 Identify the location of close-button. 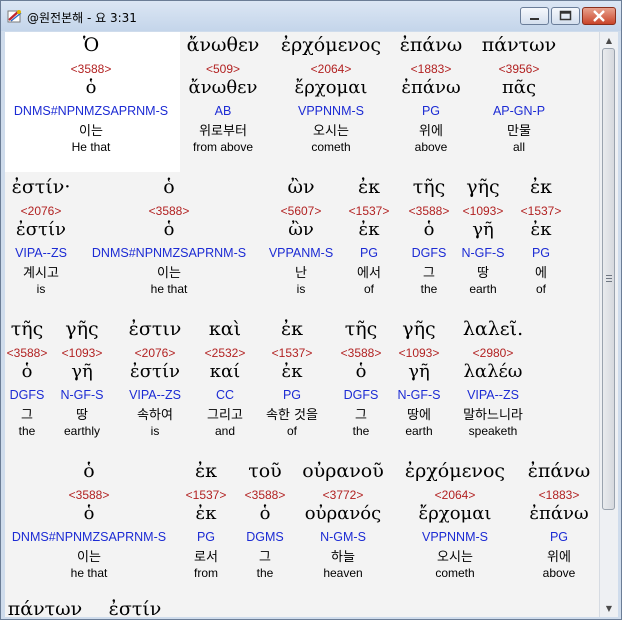
(599, 16).